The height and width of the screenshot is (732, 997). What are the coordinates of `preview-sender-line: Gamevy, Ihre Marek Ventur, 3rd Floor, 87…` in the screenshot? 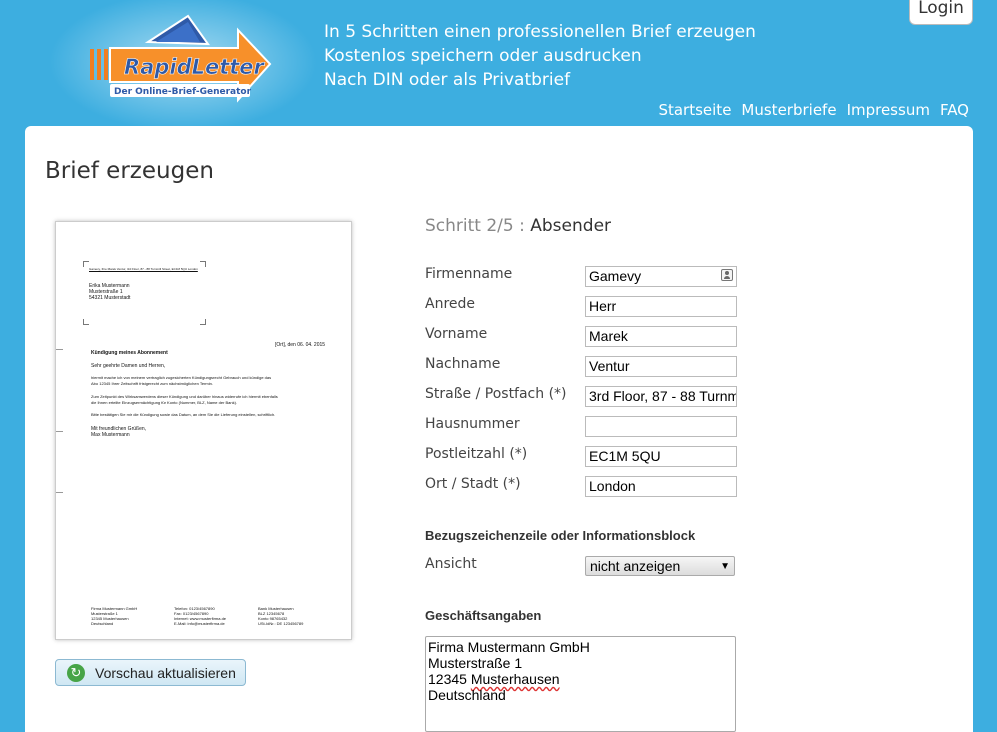 It's located at (143, 269).